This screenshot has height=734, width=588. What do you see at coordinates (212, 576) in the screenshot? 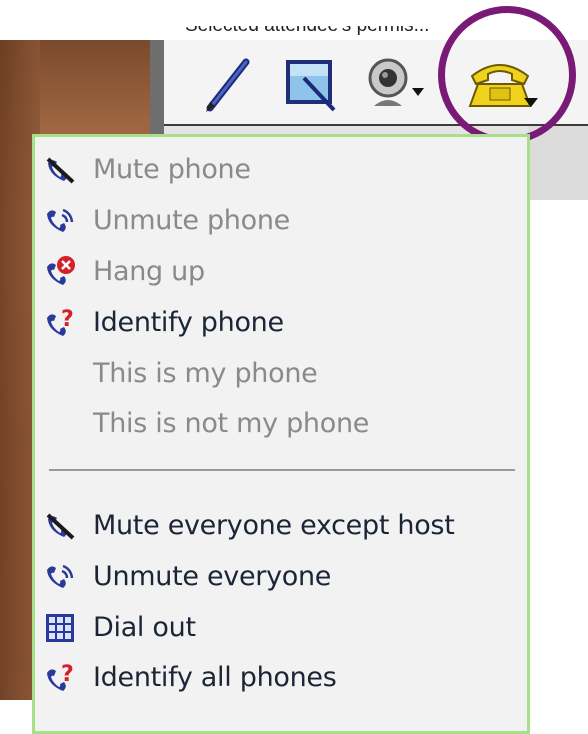
I see `menu-item-label: Unmute everyone` at bounding box center [212, 576].